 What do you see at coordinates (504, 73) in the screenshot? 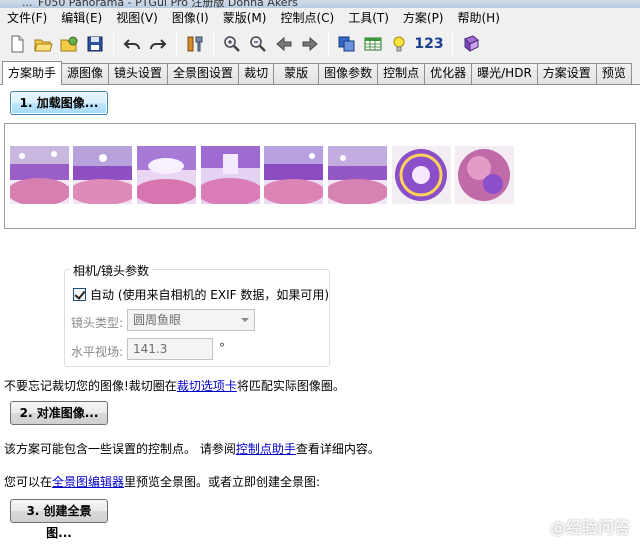
I see `tab-exposure-hdr: 曝光/HDR` at bounding box center [504, 73].